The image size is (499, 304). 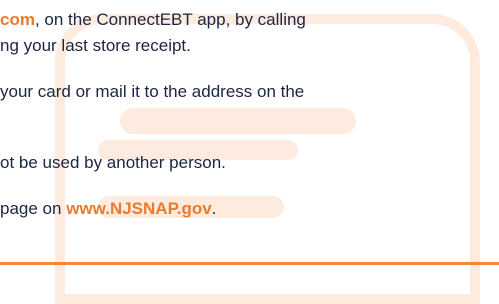 I want to click on instruction-line-4: ot be used by another person., so click(x=113, y=162).